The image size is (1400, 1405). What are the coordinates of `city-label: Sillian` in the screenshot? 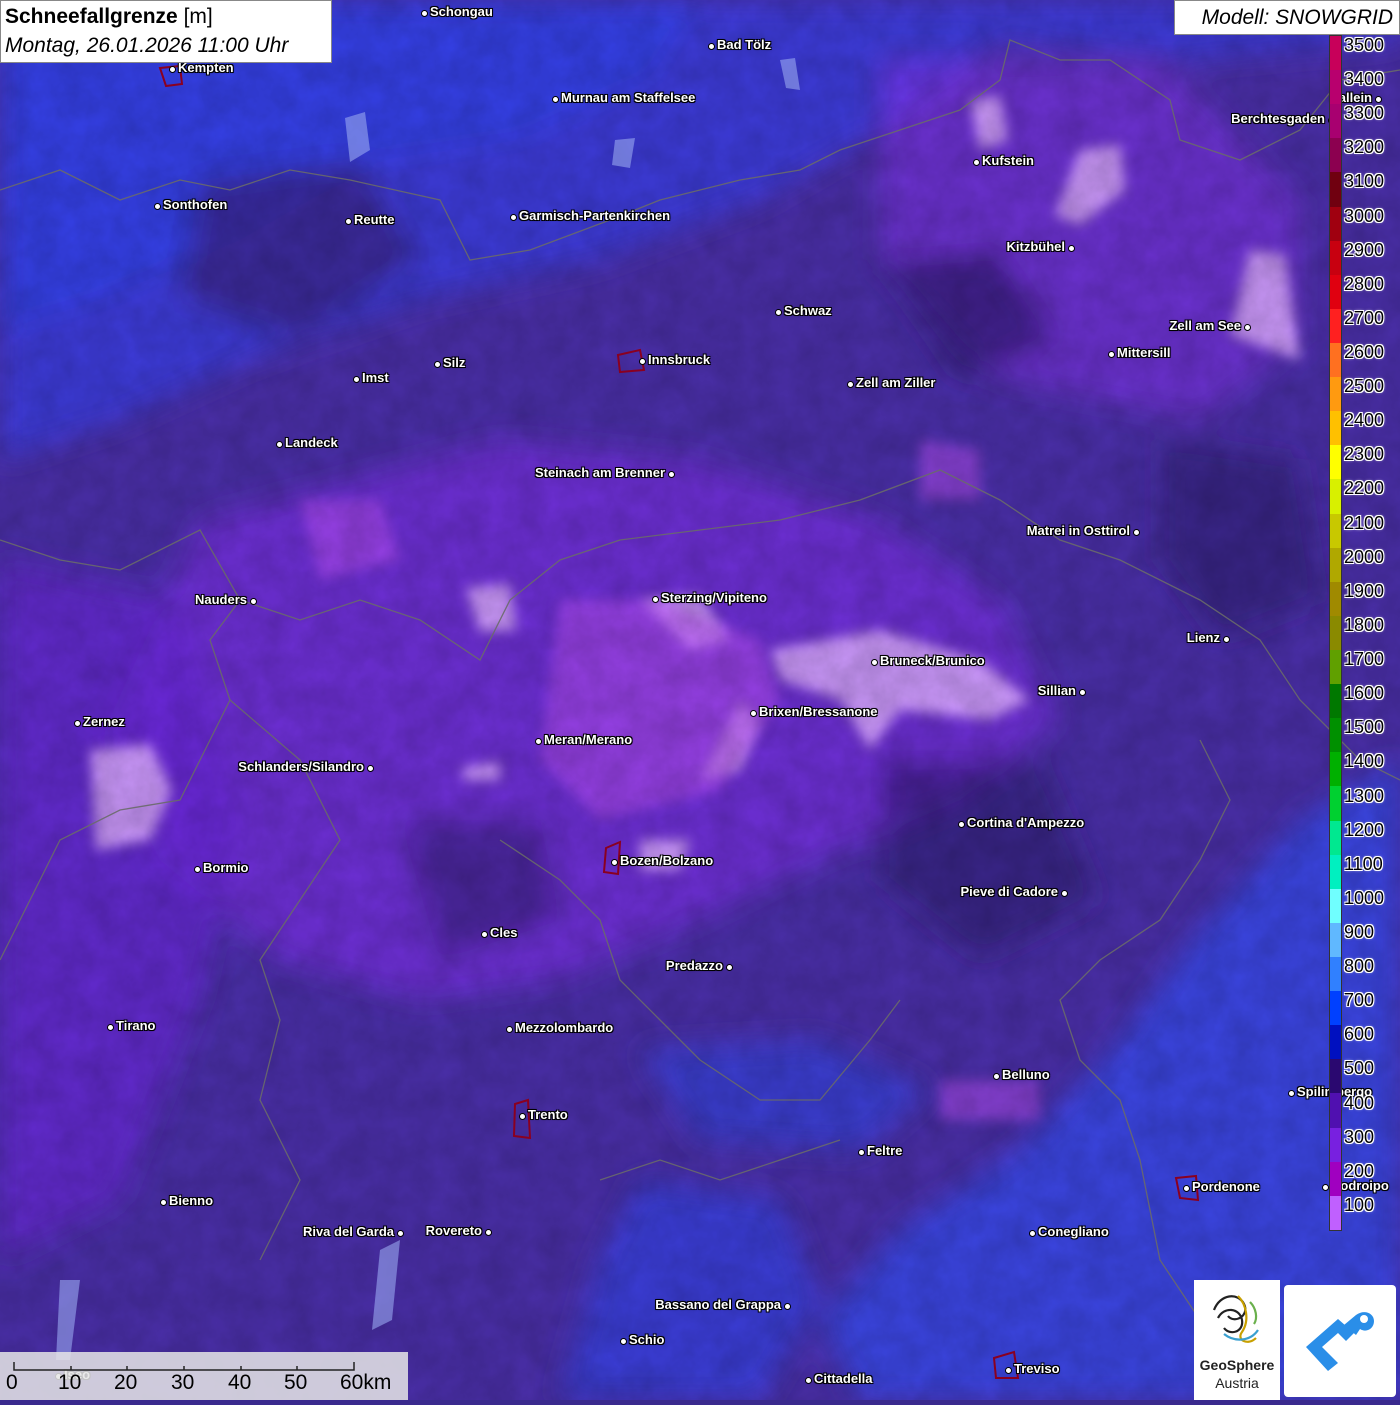 It's located at (1056, 690).